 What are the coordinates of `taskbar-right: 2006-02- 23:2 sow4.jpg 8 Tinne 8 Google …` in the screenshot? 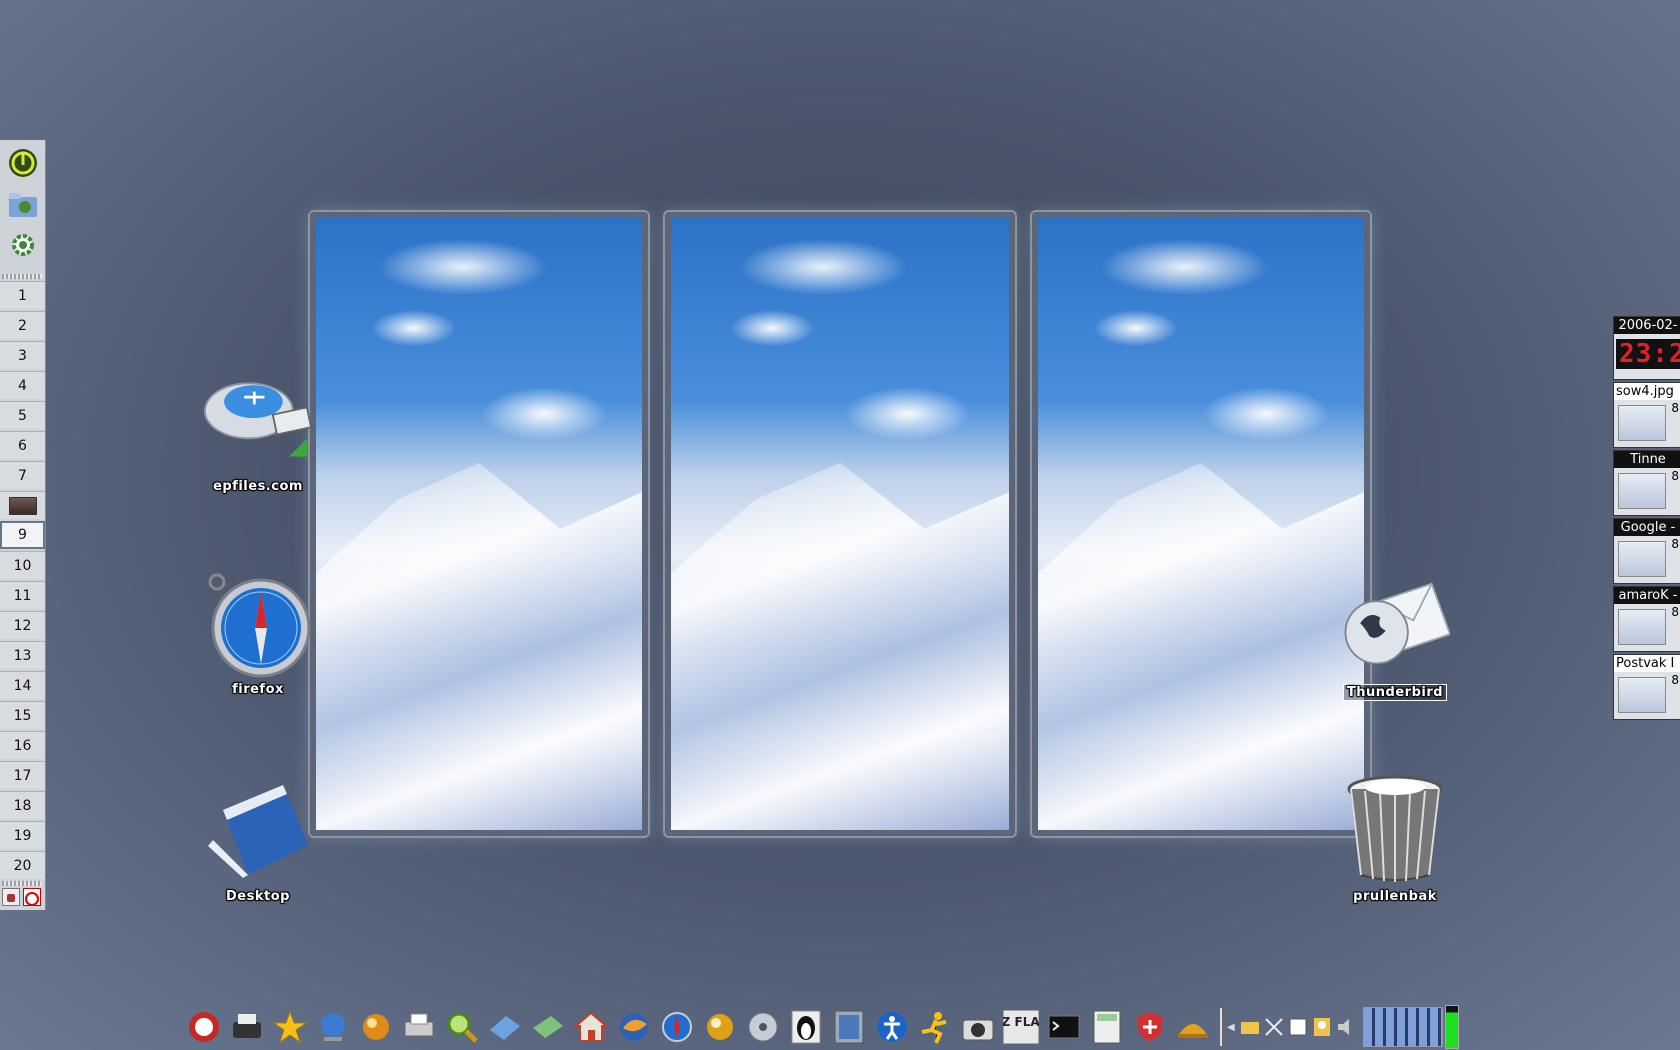 It's located at (1646, 519).